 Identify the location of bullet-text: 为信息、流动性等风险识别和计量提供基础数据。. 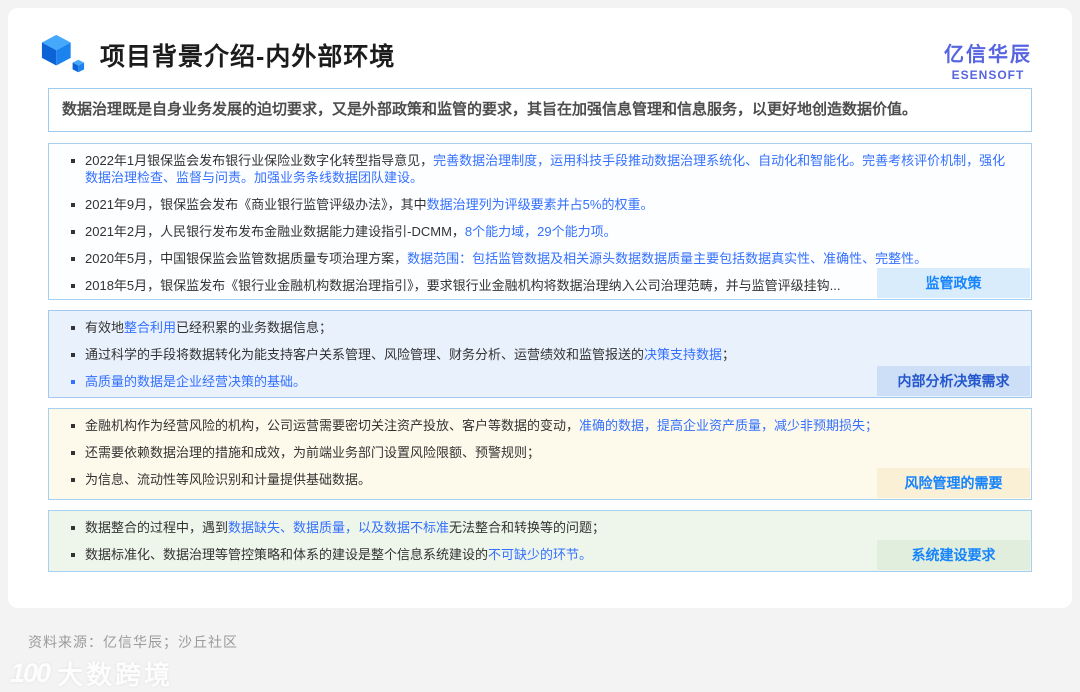
(228, 479).